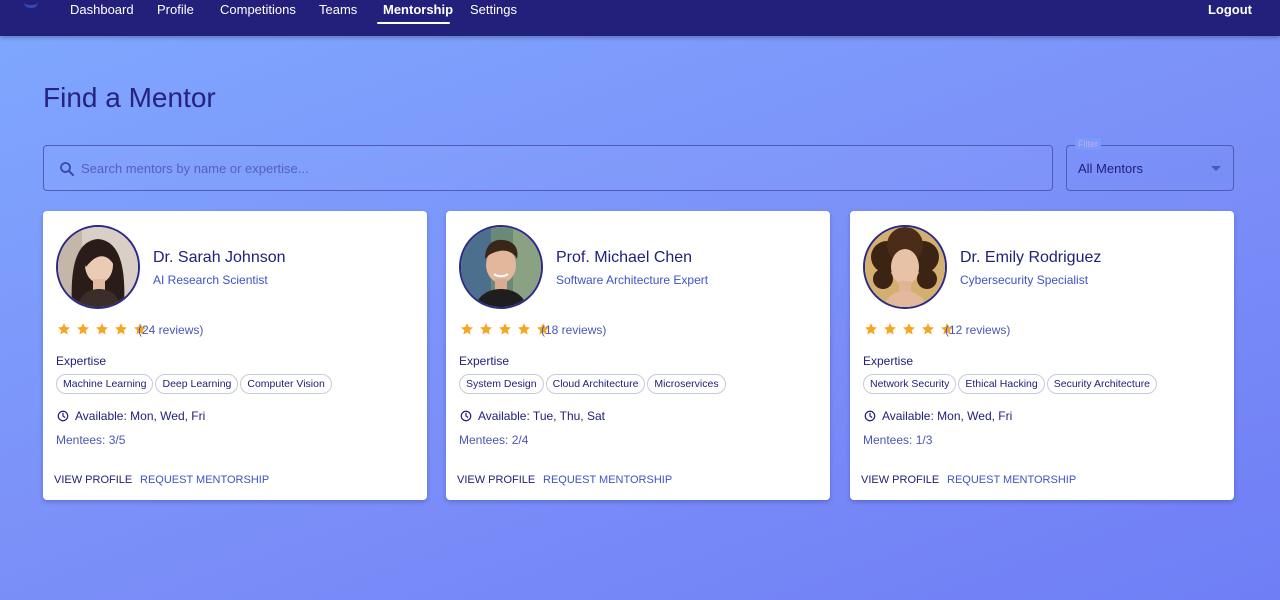 The height and width of the screenshot is (600, 1280). What do you see at coordinates (624, 257) in the screenshot?
I see `mentor-name: Prof. Michael Chen` at bounding box center [624, 257].